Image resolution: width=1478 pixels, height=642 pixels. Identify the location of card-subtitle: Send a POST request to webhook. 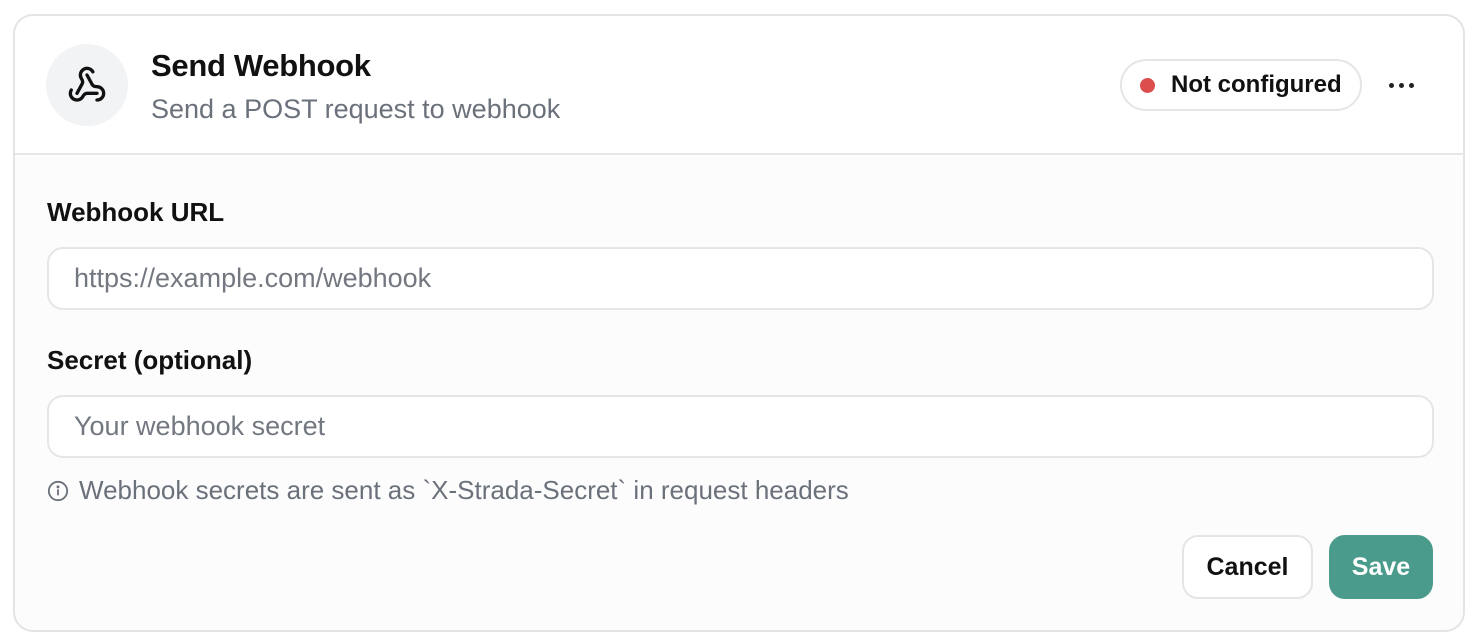
(356, 109).